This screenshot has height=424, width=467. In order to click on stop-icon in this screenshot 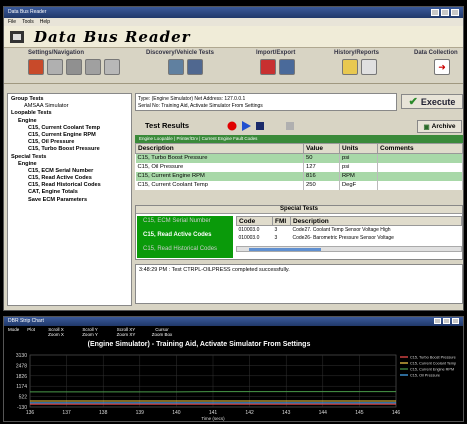, I will do `click(260, 126)`.